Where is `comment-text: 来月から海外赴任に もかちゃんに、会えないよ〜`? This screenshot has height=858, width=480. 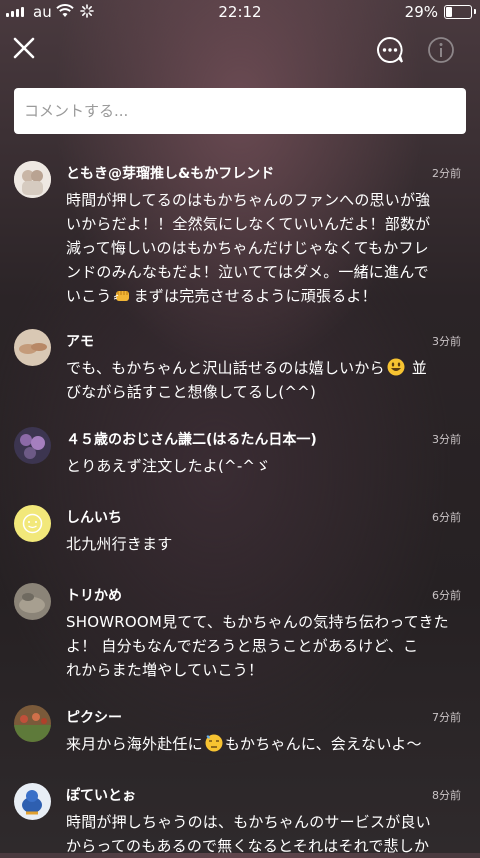
comment-text: 来月から海外赴任に もかちゃんに、会えないよ〜 is located at coordinates (264, 744).